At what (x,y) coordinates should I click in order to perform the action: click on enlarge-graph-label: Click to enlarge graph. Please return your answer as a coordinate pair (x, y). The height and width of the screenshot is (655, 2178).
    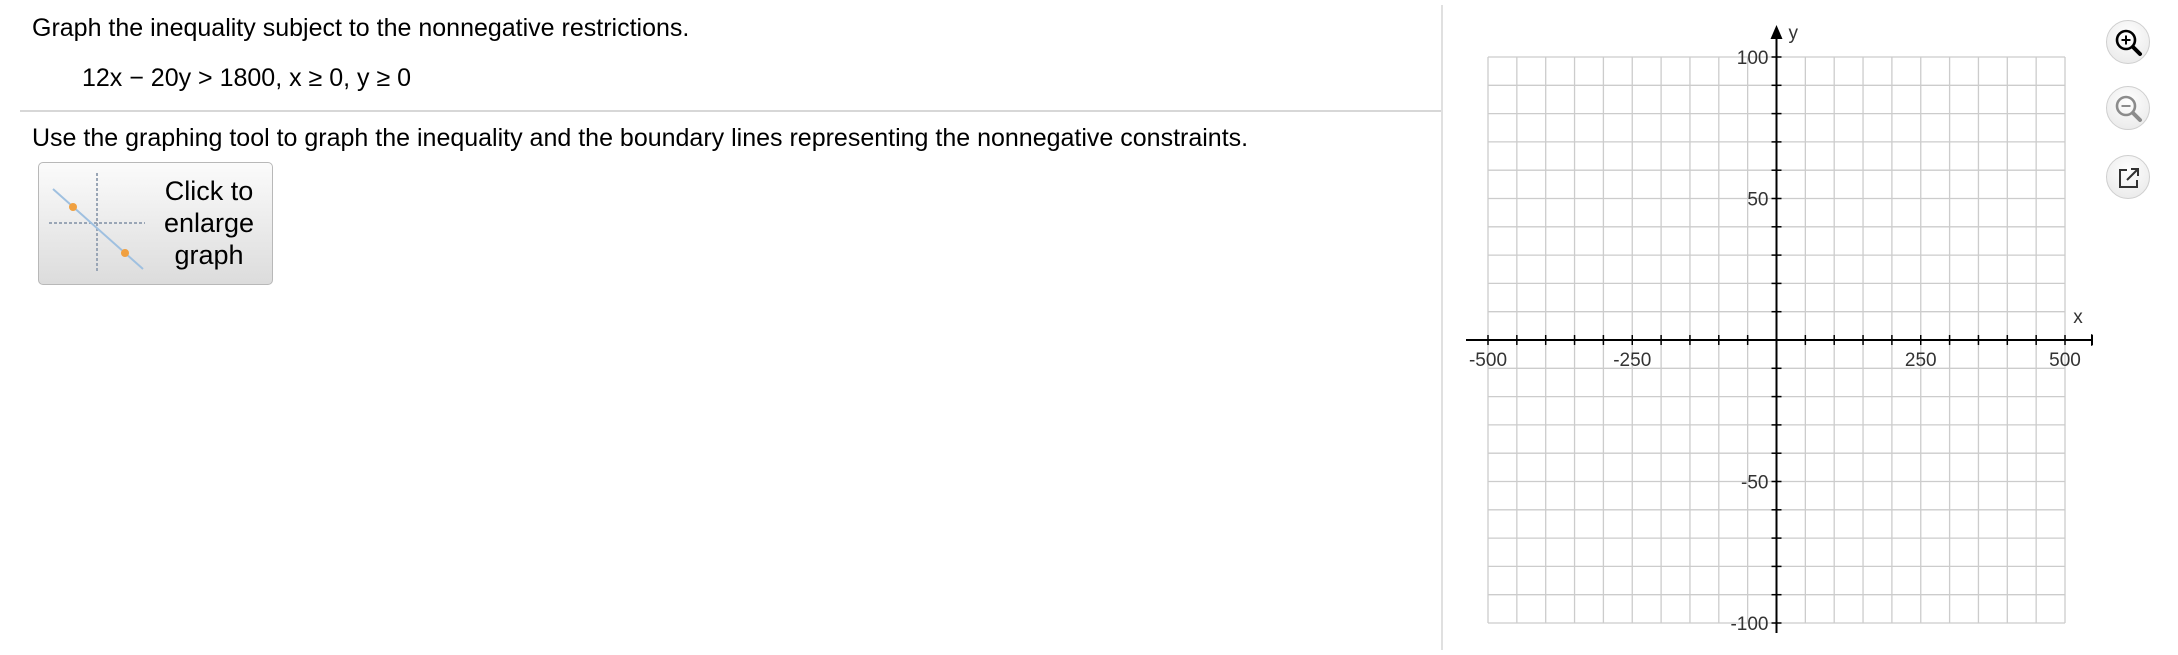
    Looking at the image, I should click on (209, 223).